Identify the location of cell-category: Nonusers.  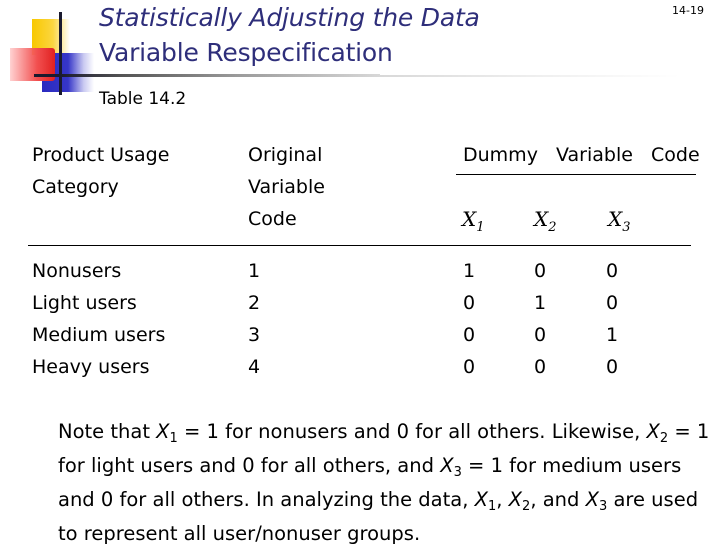
(77, 271).